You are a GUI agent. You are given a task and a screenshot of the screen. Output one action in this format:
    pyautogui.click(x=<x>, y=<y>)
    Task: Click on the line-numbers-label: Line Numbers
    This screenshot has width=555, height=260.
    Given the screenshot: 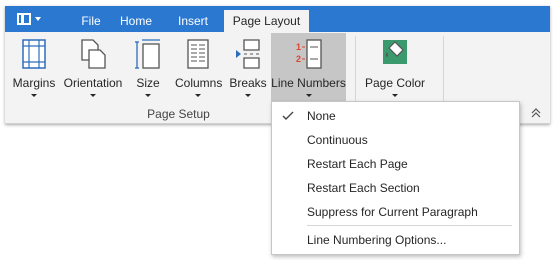 What is the action you would take?
    pyautogui.click(x=308, y=83)
    